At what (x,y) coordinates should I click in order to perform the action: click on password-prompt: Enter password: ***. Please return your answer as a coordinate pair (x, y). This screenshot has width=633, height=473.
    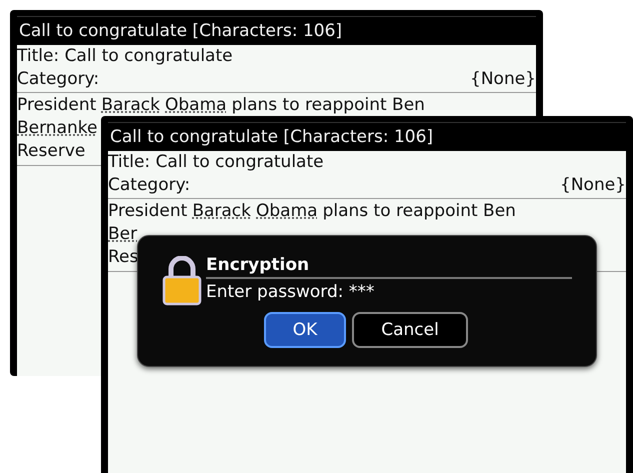
    Looking at the image, I should click on (389, 292).